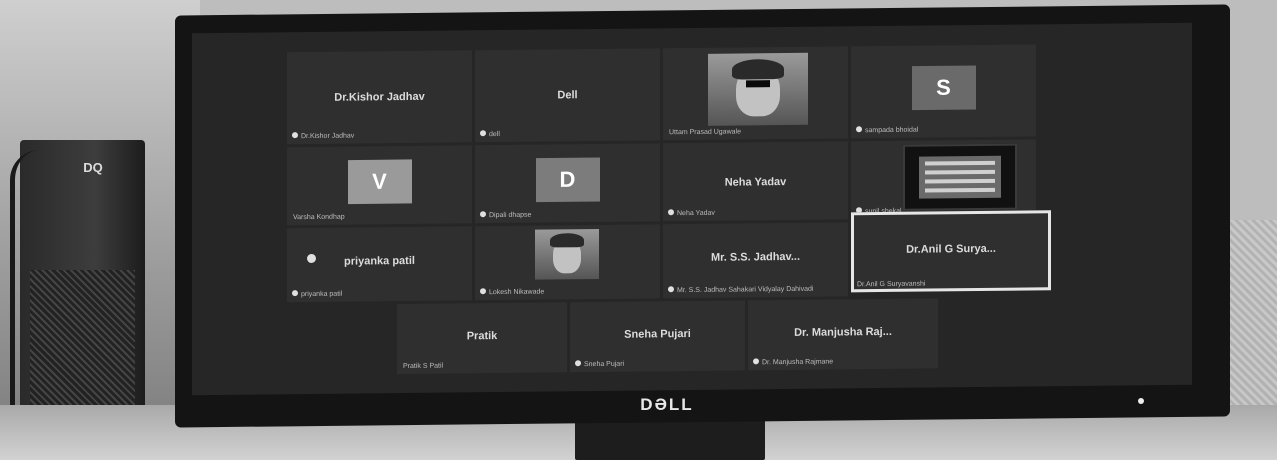 The width and height of the screenshot is (1277, 460). Describe the element at coordinates (494, 135) in the screenshot. I see `participant-caption: dell` at that location.